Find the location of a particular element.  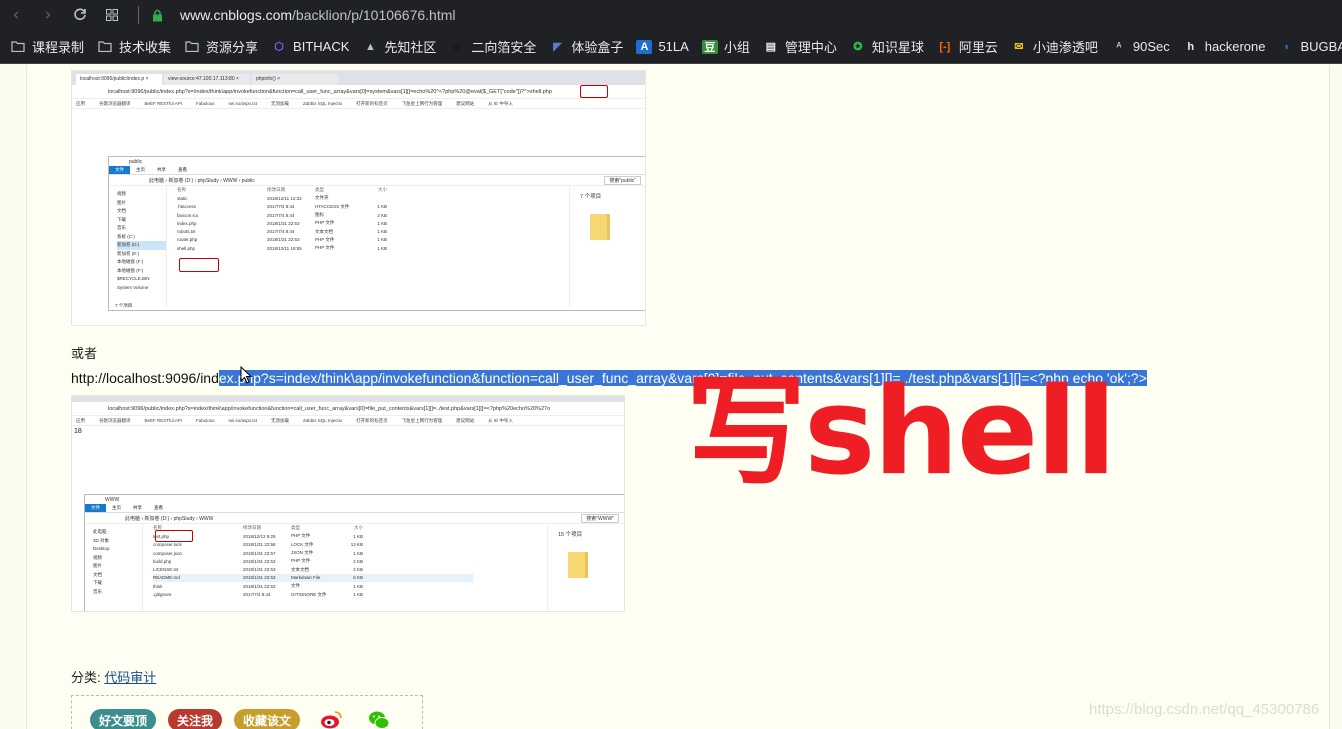

mini-bookmark: sei.so/aspx.txt is located at coordinates (243, 103).